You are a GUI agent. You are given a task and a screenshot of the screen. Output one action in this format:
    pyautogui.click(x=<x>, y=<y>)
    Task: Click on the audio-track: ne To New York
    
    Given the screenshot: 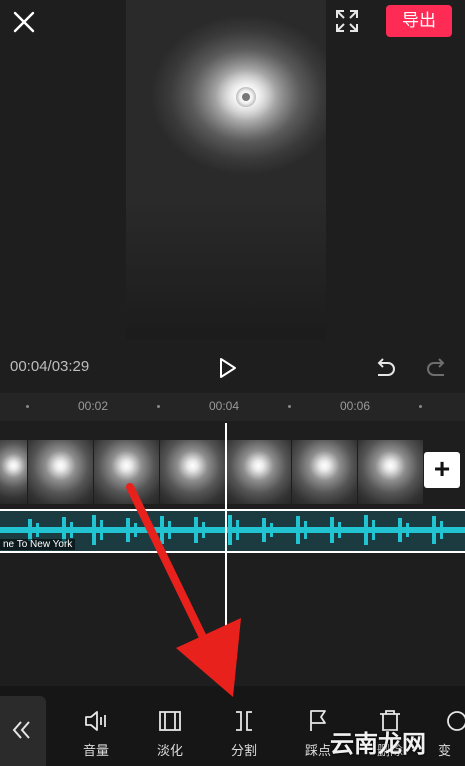 What is the action you would take?
    pyautogui.click(x=232, y=531)
    